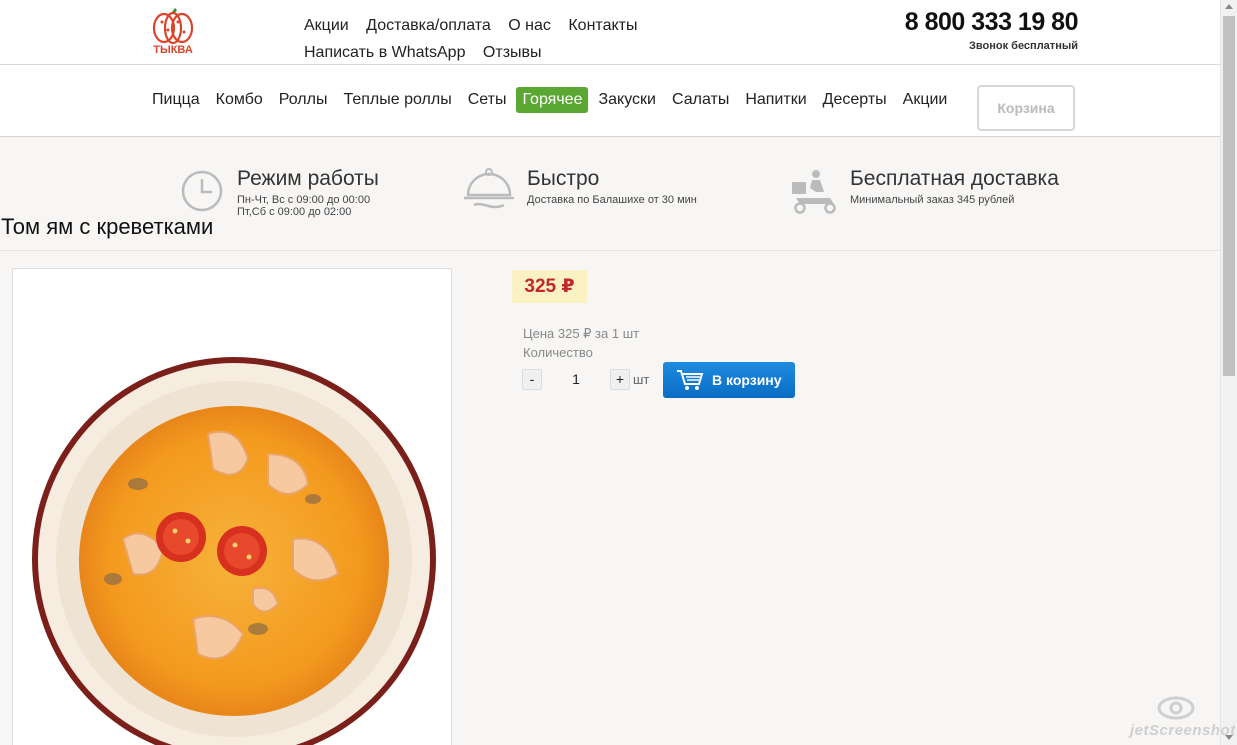 The width and height of the screenshot is (1237, 745). I want to click on info-fast-line1: Доставка по Балашихе от 30 мин, so click(612, 200).